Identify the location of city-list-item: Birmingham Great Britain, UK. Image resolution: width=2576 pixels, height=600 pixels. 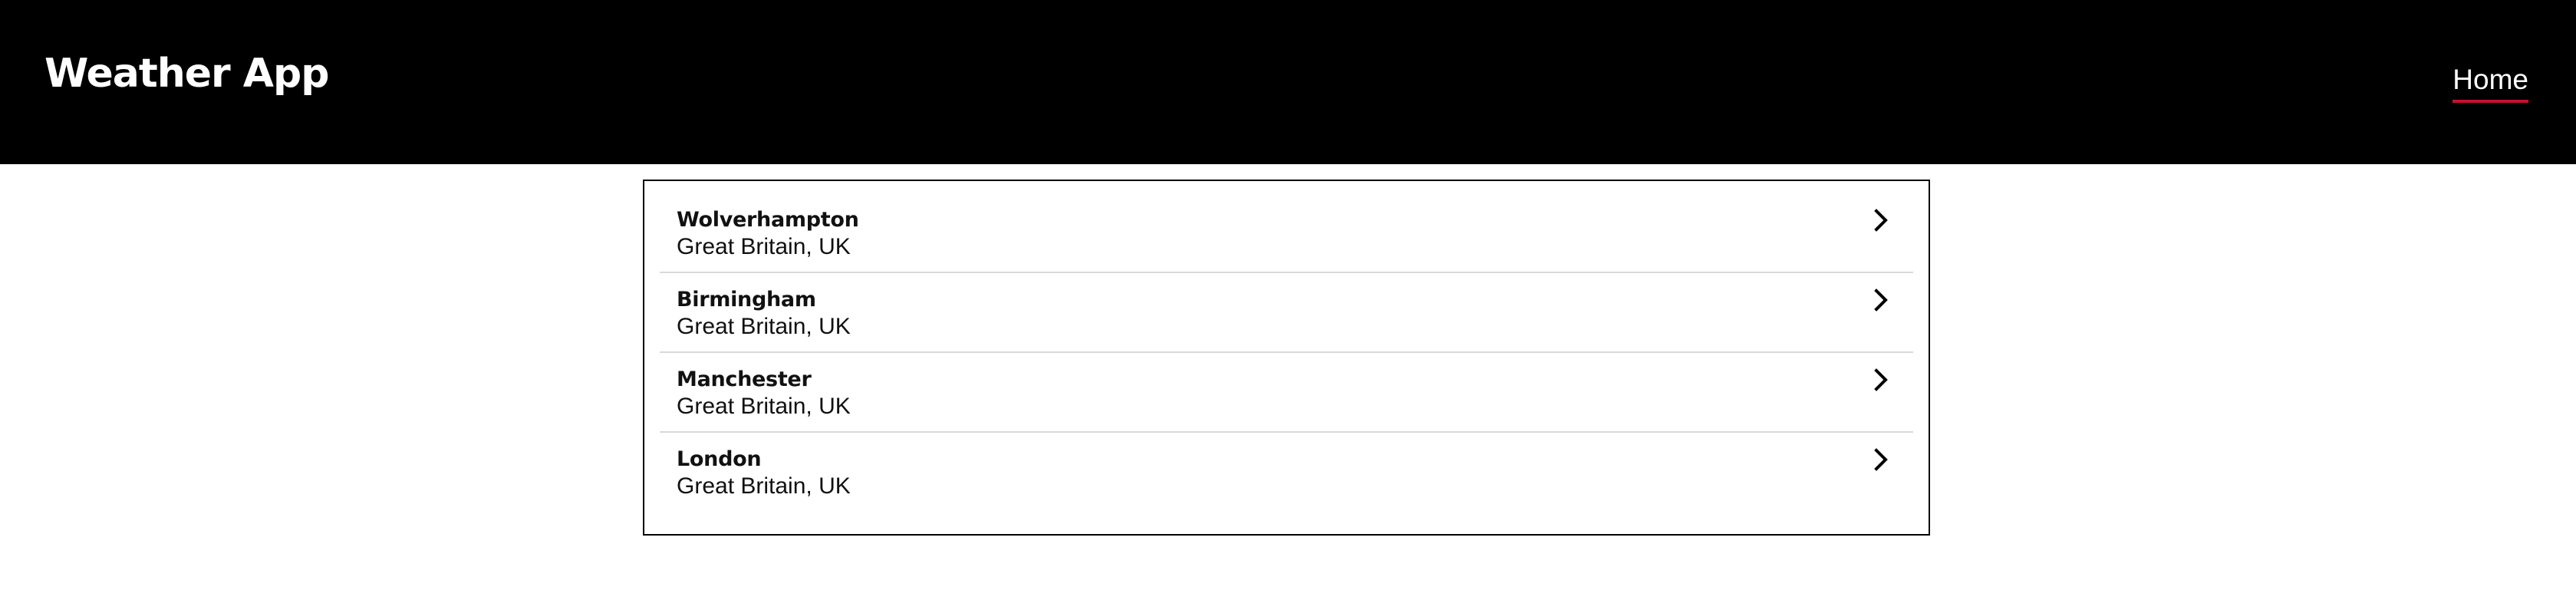
(1286, 313).